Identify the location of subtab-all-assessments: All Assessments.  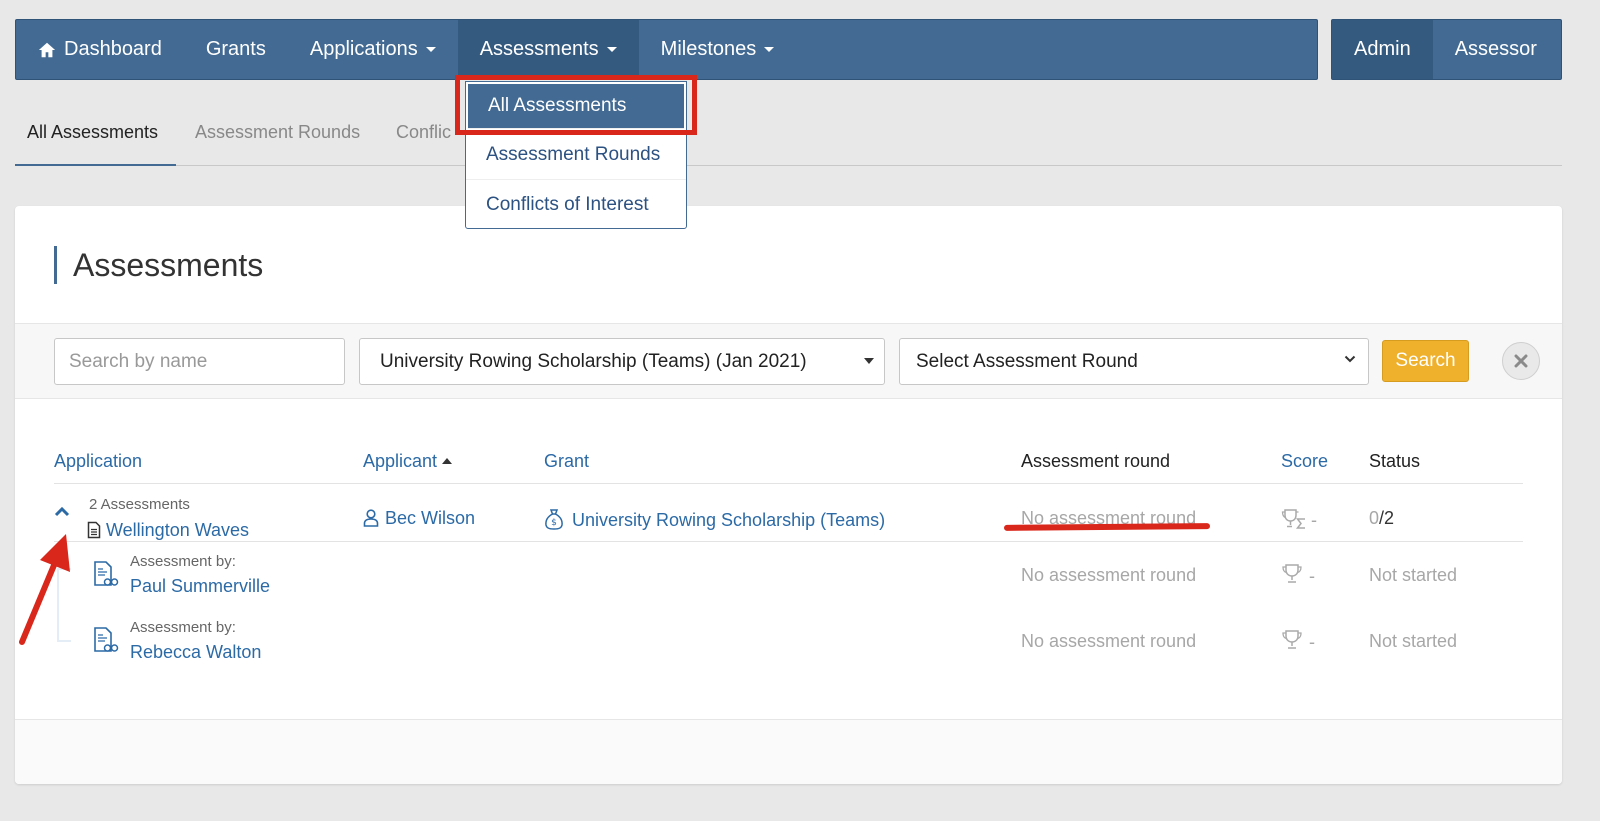
(92, 132).